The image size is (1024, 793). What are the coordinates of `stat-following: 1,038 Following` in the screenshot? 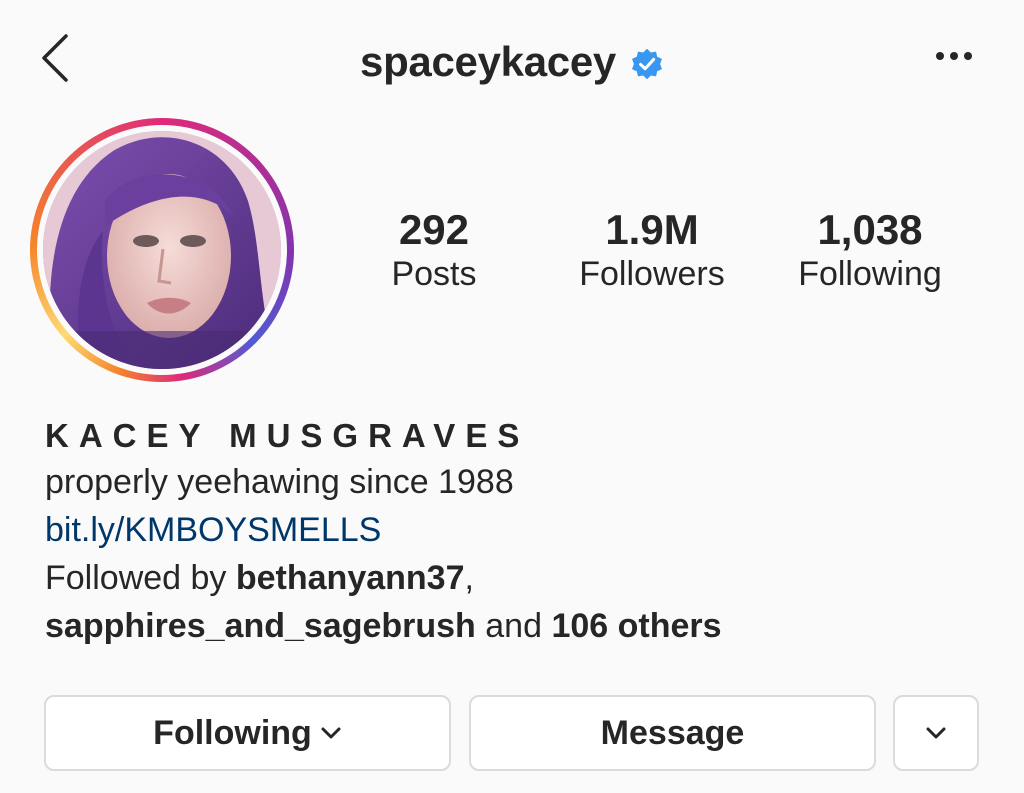 It's located at (870, 250).